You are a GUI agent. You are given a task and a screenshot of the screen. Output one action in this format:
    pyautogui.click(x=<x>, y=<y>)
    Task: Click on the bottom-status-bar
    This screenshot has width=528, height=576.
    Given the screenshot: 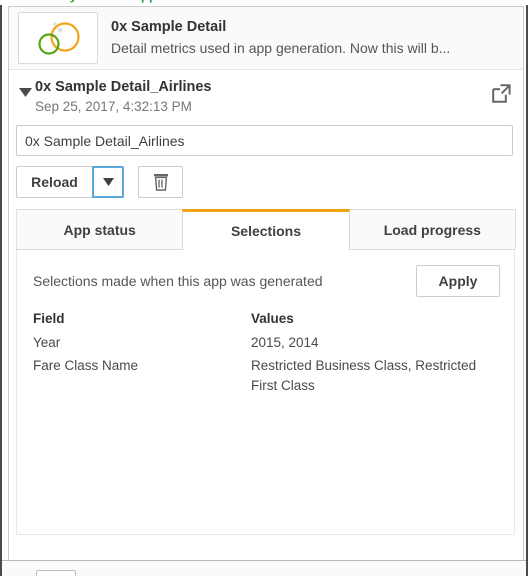 What is the action you would take?
    pyautogui.click(x=264, y=568)
    